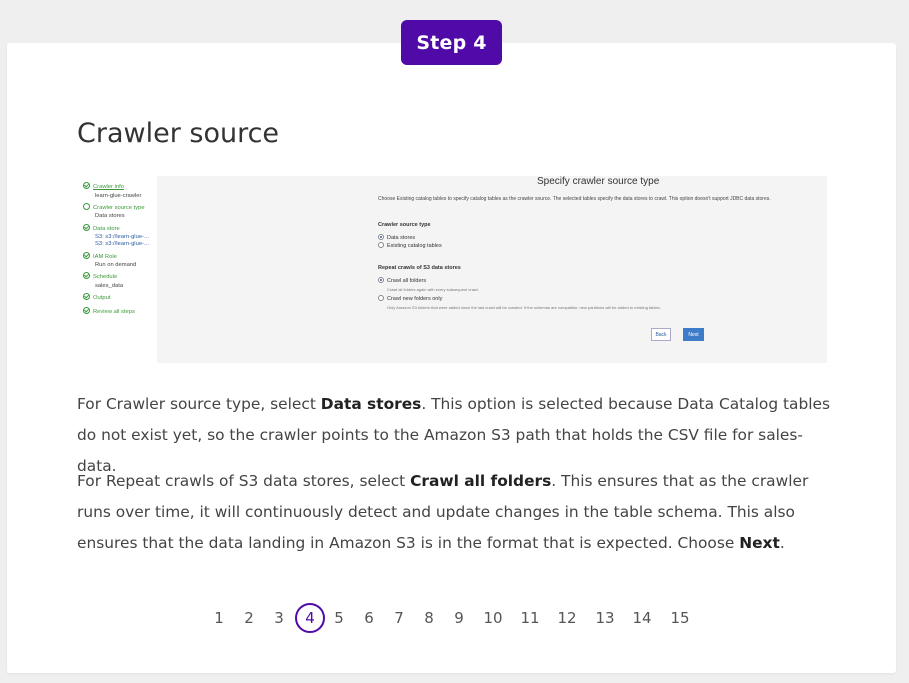 Image resolution: width=909 pixels, height=683 pixels. Describe the element at coordinates (759, 543) in the screenshot. I see `emphasis-next: Next` at that location.